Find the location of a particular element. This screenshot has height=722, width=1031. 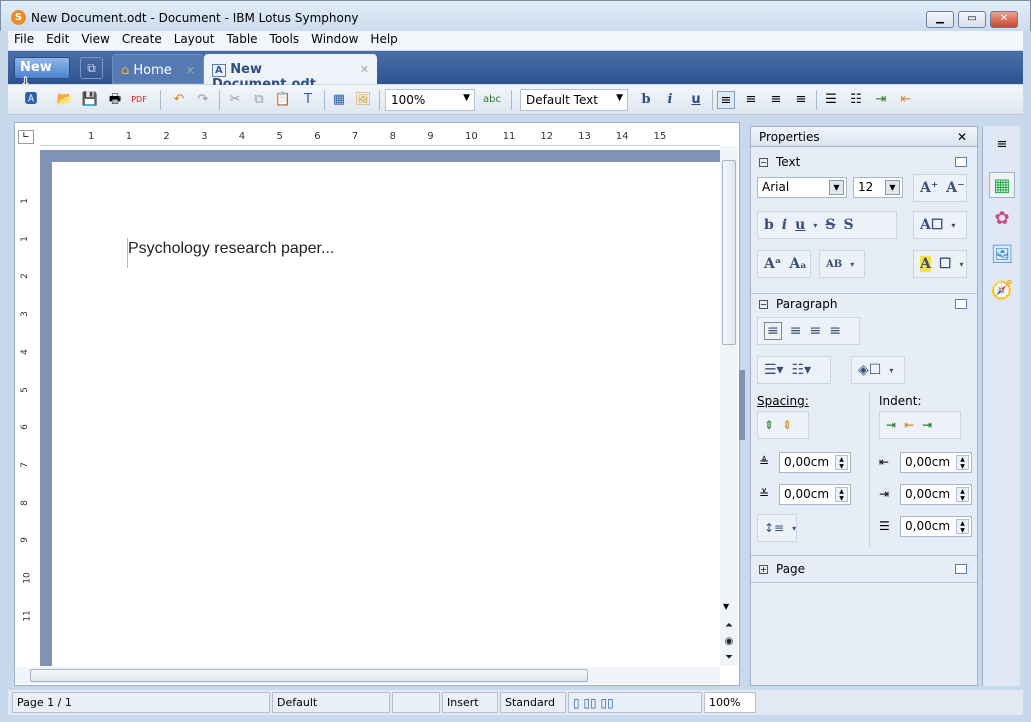

single-page-icon: ▯ is located at coordinates (576, 703).